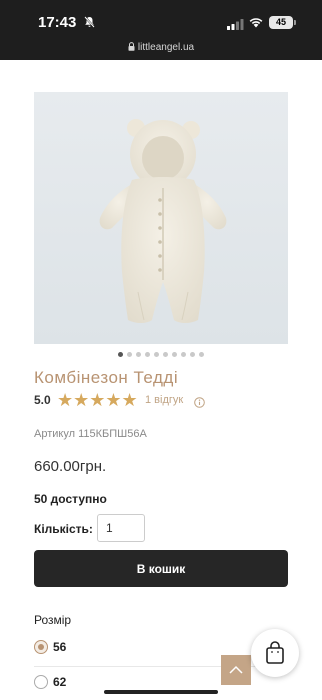  What do you see at coordinates (131, 49) in the screenshot?
I see `lock-icon` at bounding box center [131, 49].